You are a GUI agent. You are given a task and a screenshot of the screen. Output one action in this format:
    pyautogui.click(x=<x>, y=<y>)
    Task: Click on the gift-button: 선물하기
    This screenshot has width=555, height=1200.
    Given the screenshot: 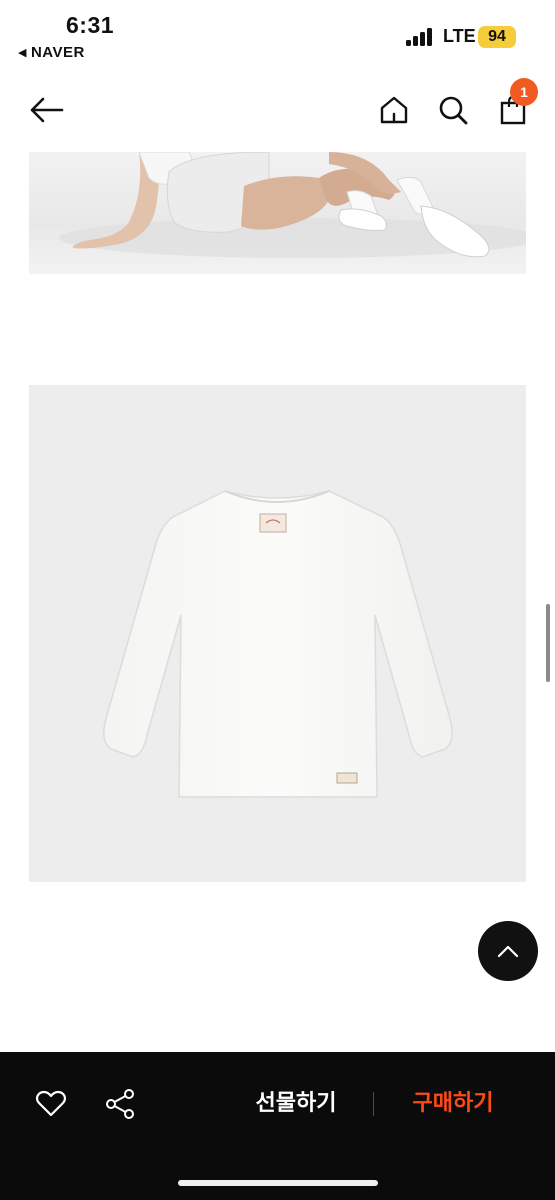 What is the action you would take?
    pyautogui.click(x=296, y=1104)
    